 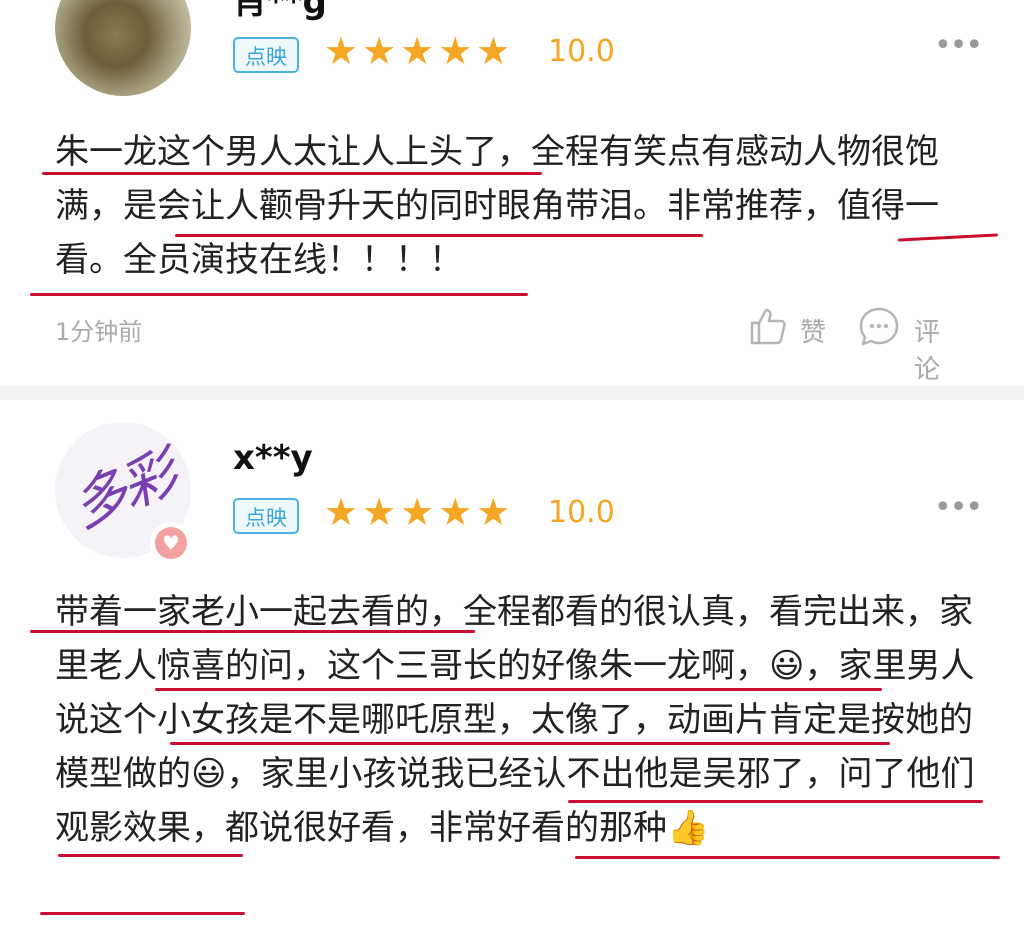 I want to click on comment-icon, so click(x=879, y=326).